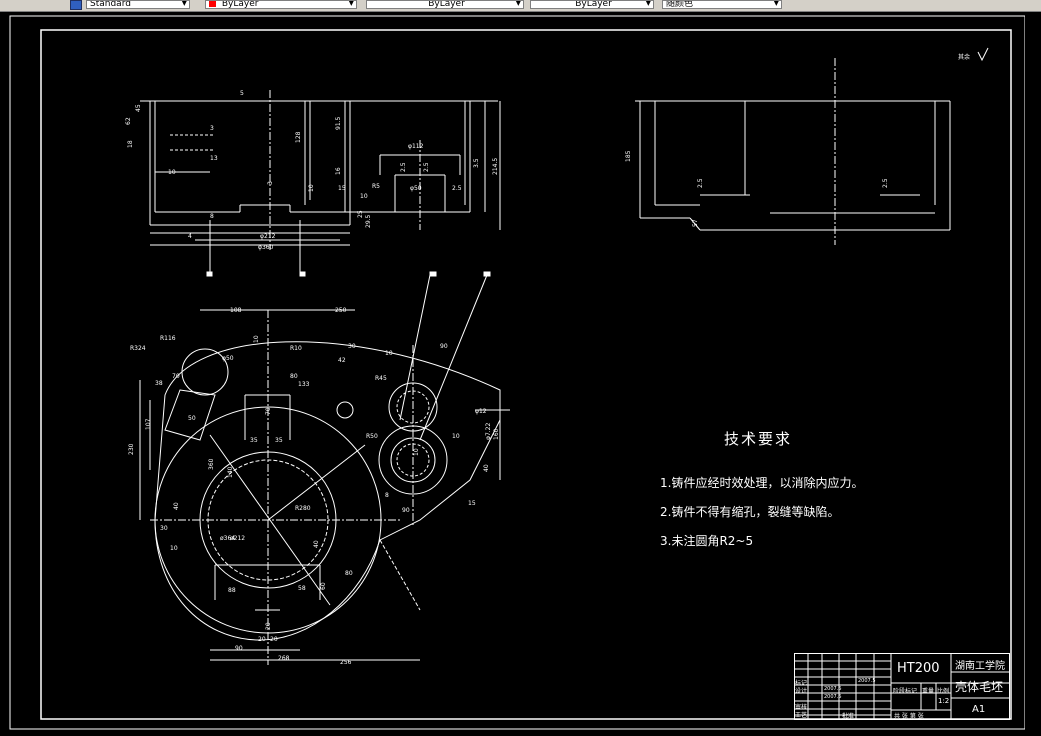 The image size is (1041, 736). Describe the element at coordinates (338, 171) in the screenshot. I see `svg-text: 16` at that location.